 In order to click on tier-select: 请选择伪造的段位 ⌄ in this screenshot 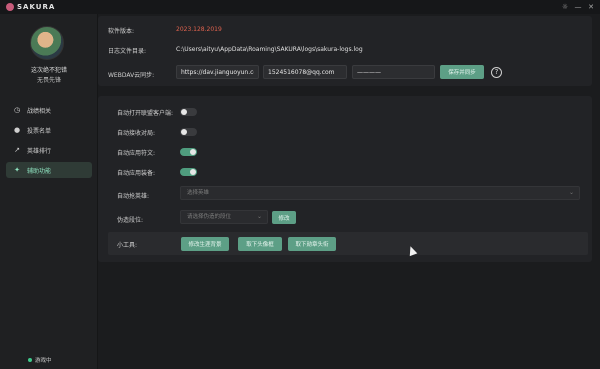, I will do `click(224, 217)`.